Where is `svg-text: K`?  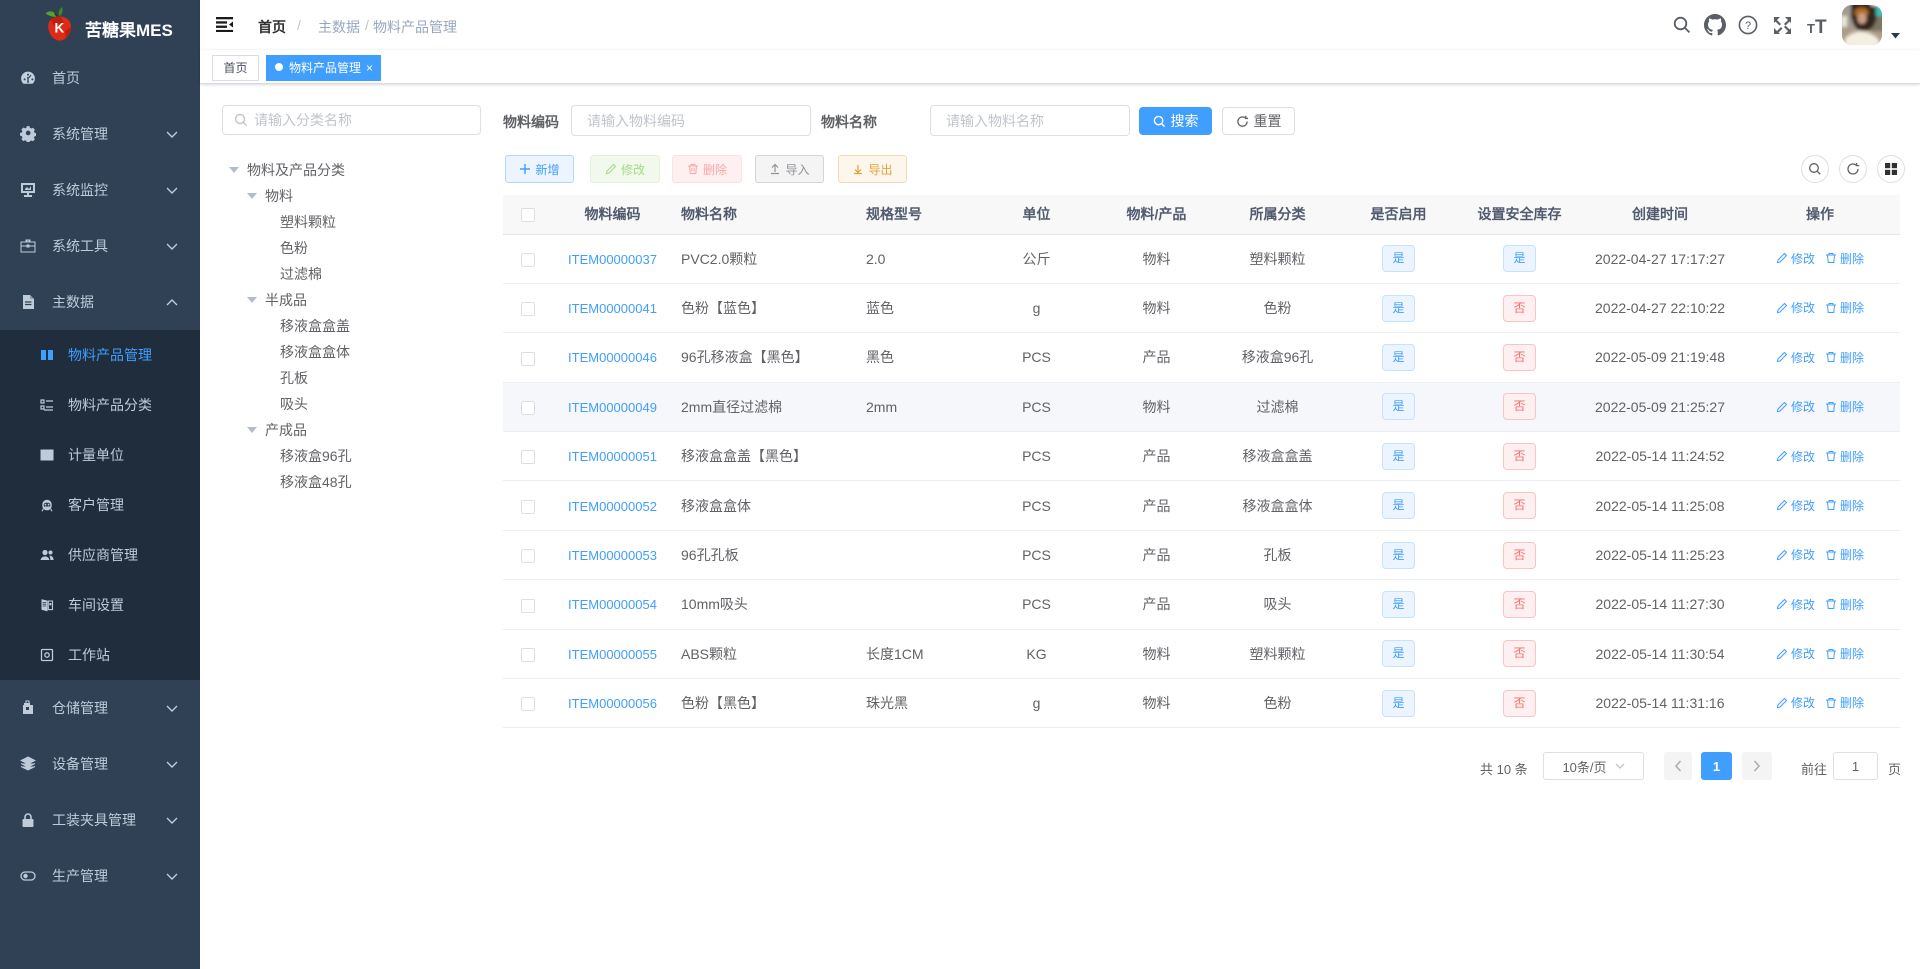
svg-text: K is located at coordinates (60, 28).